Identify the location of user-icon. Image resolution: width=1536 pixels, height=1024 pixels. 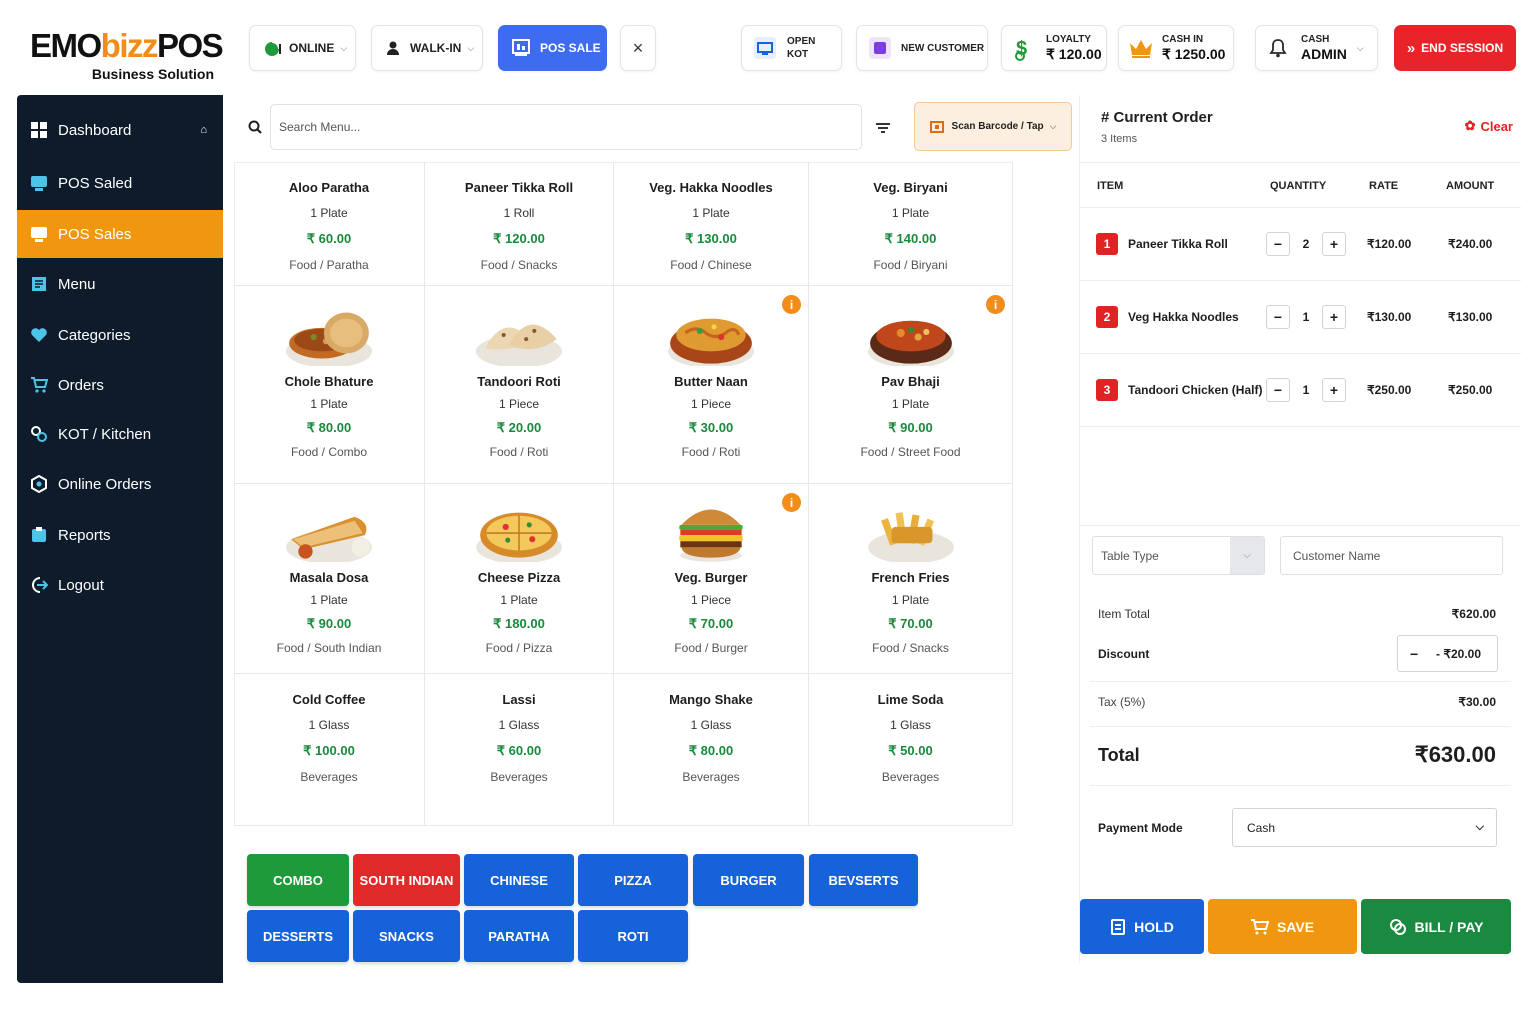
(394, 48).